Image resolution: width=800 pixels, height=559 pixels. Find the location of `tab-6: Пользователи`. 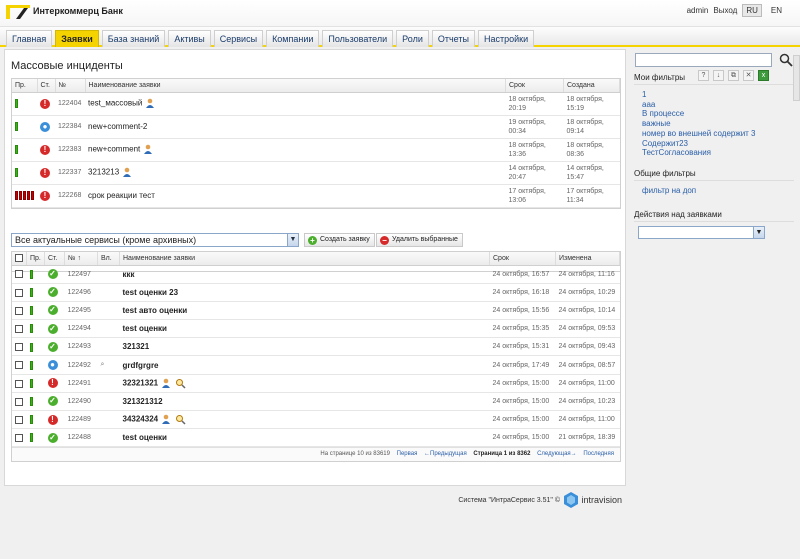

tab-6: Пользователи is located at coordinates (358, 38).